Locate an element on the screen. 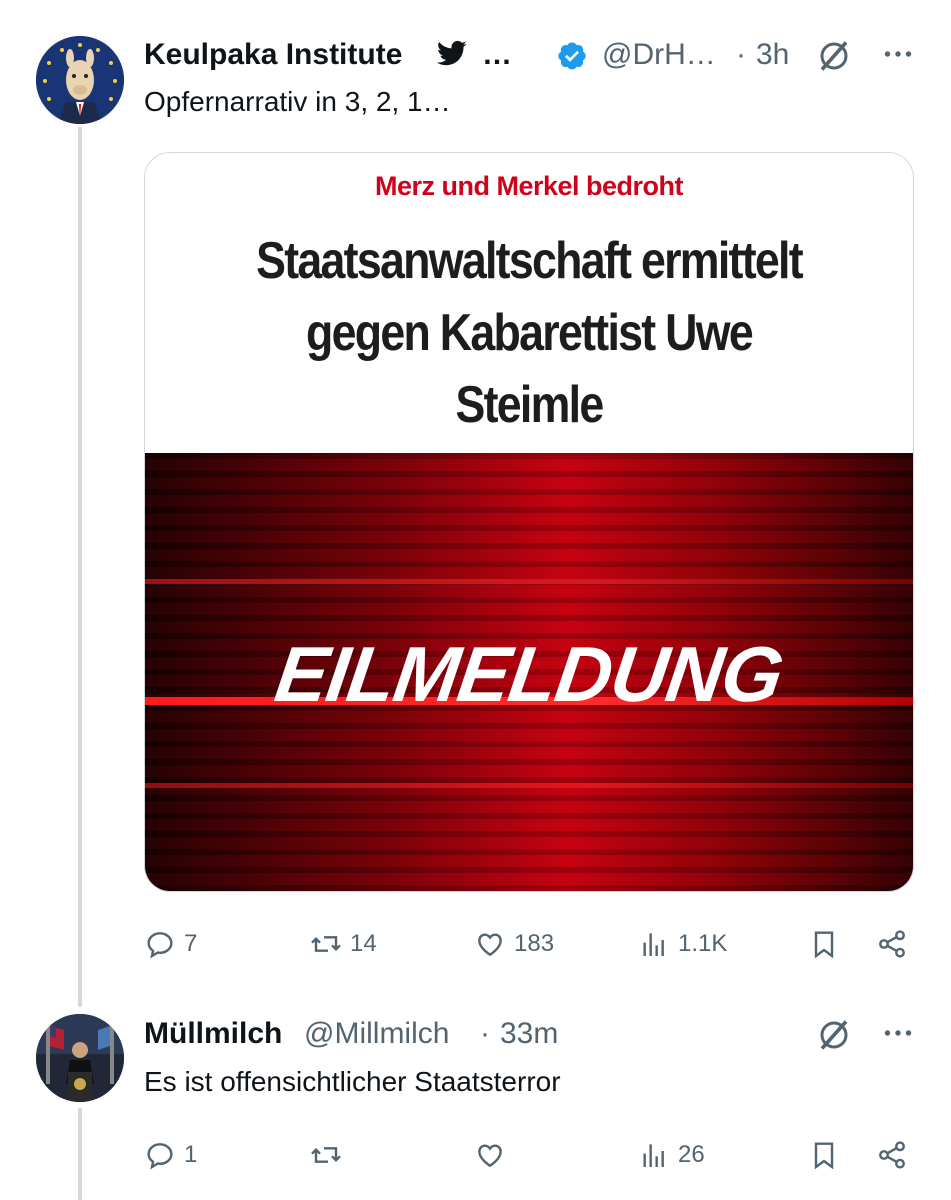 This screenshot has width=951, height=1200. reply-header: Müllmilch @Millmilch · 33m is located at coordinates (534, 1035).